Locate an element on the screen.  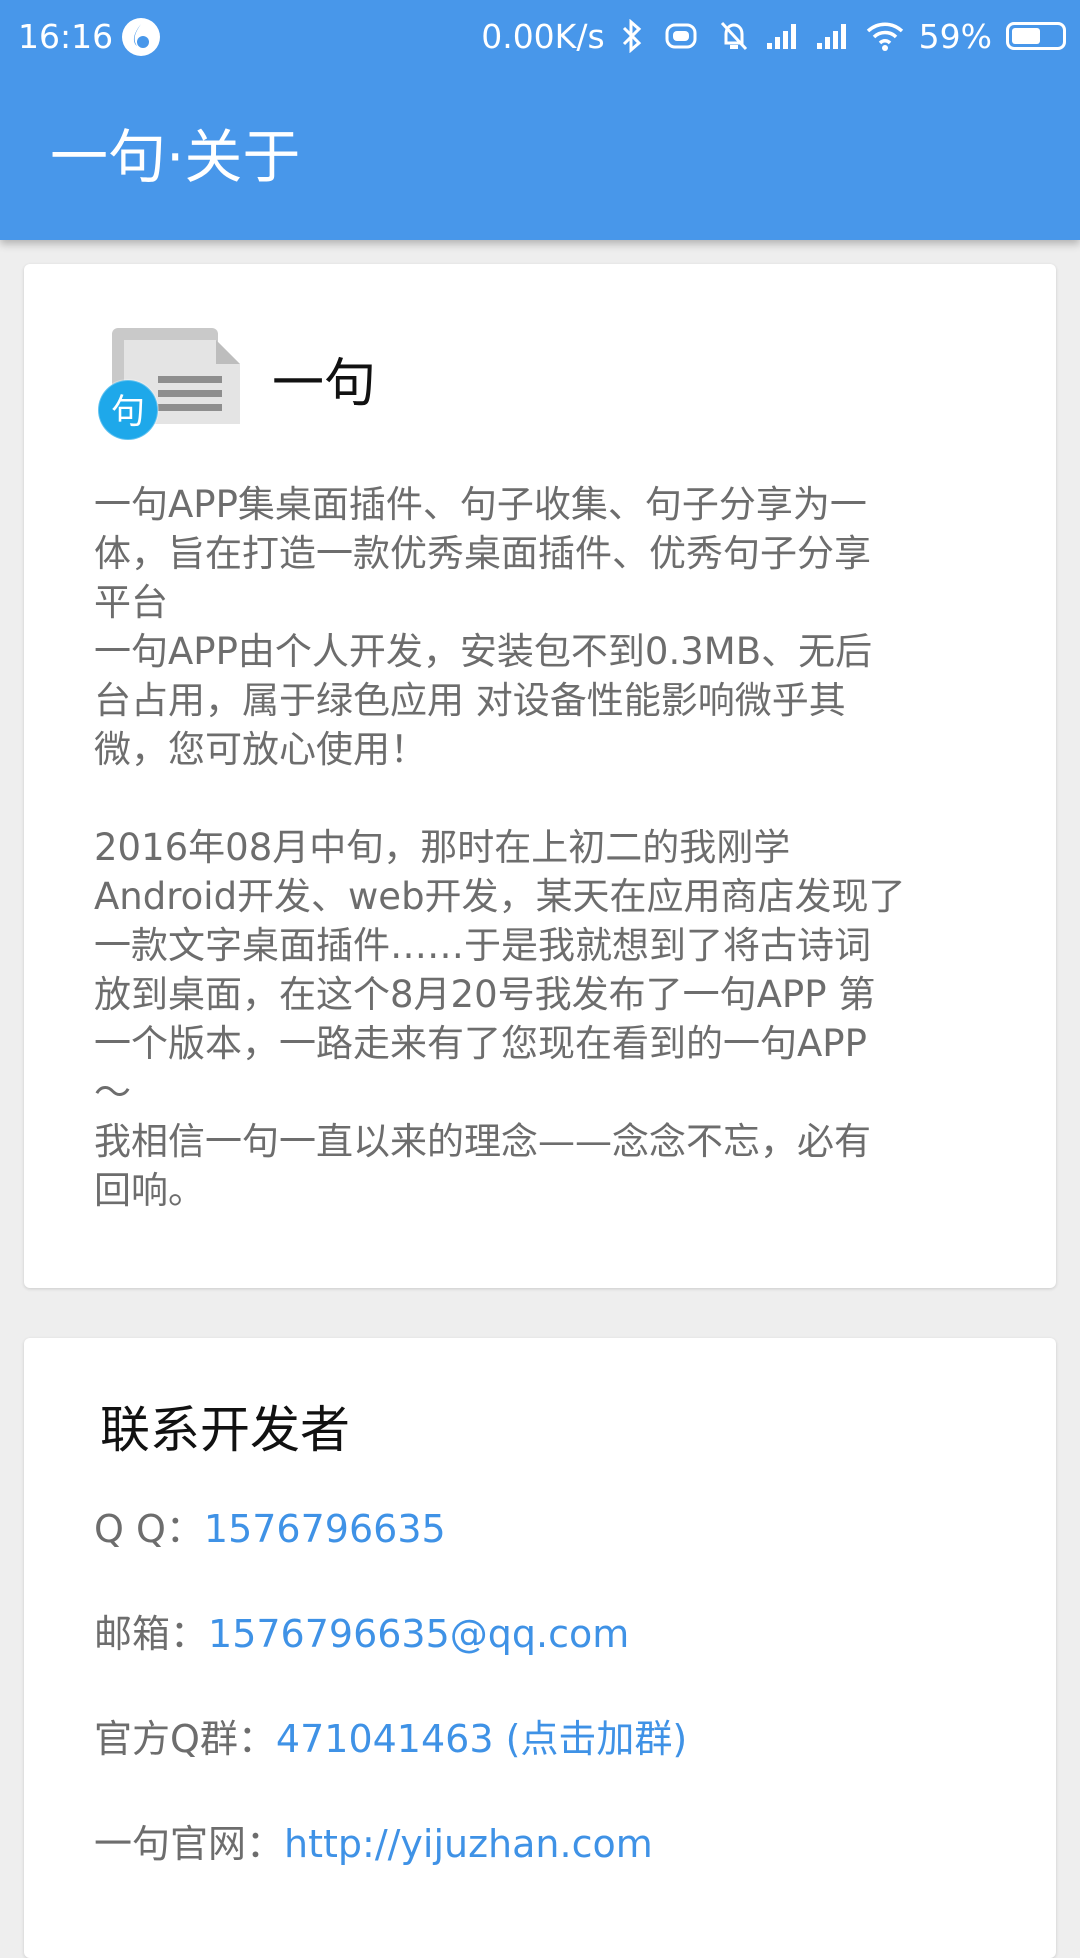
page-title: 一句·关于 is located at coordinates (175, 157).